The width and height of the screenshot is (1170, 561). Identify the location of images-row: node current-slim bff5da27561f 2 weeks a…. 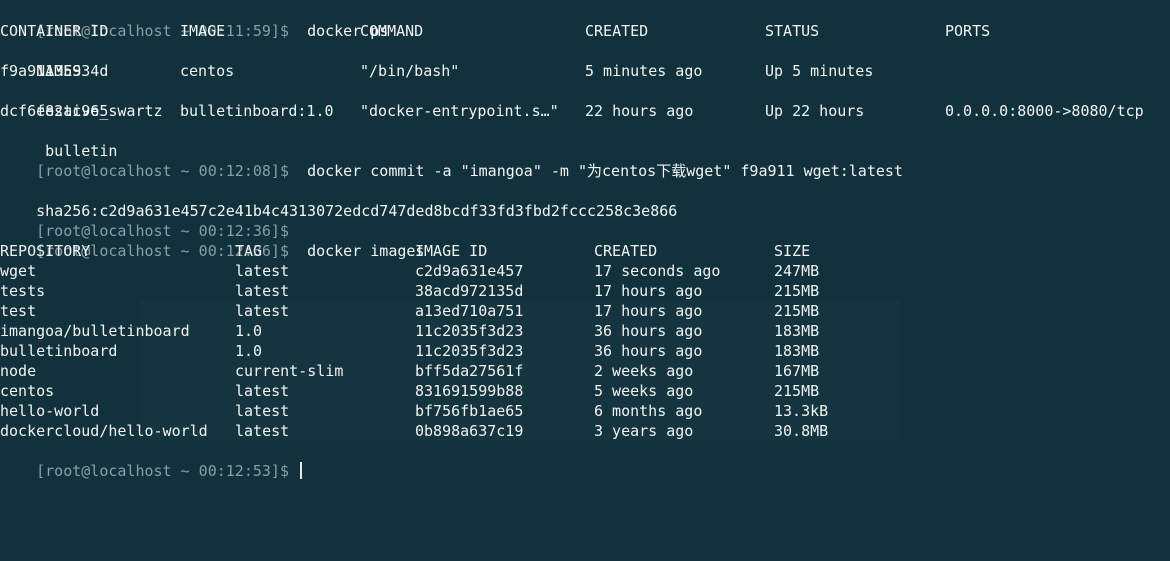
(585, 371).